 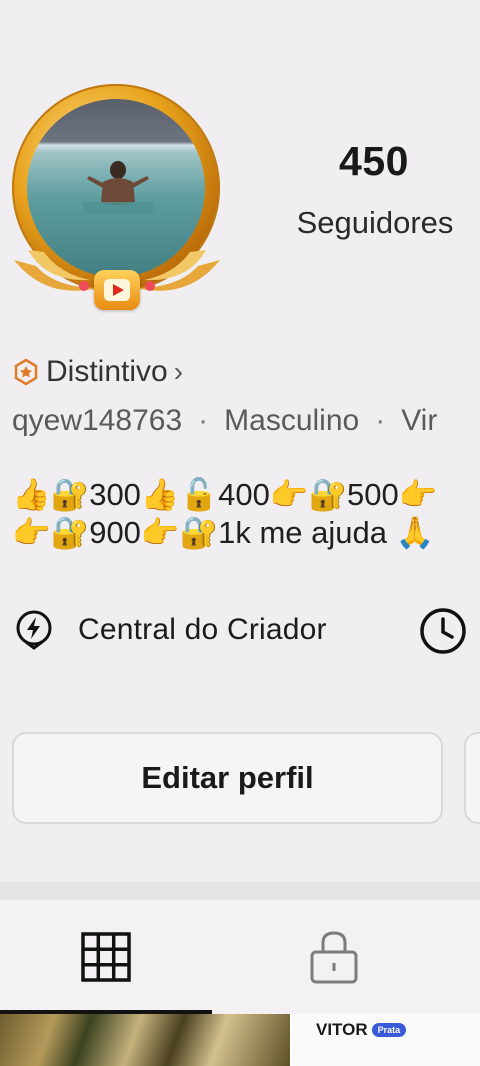 I want to click on lock-icon, so click(x=334, y=957).